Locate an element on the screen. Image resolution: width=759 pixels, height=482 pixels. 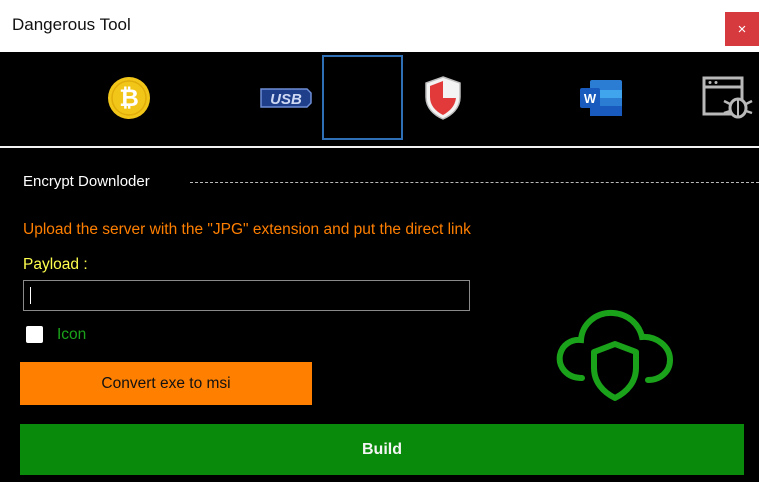
cloud-shield-icon is located at coordinates (615, 355).